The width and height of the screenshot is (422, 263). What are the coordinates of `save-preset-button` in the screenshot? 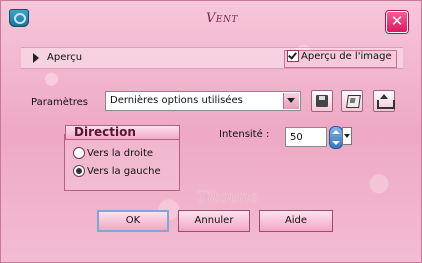 It's located at (322, 101).